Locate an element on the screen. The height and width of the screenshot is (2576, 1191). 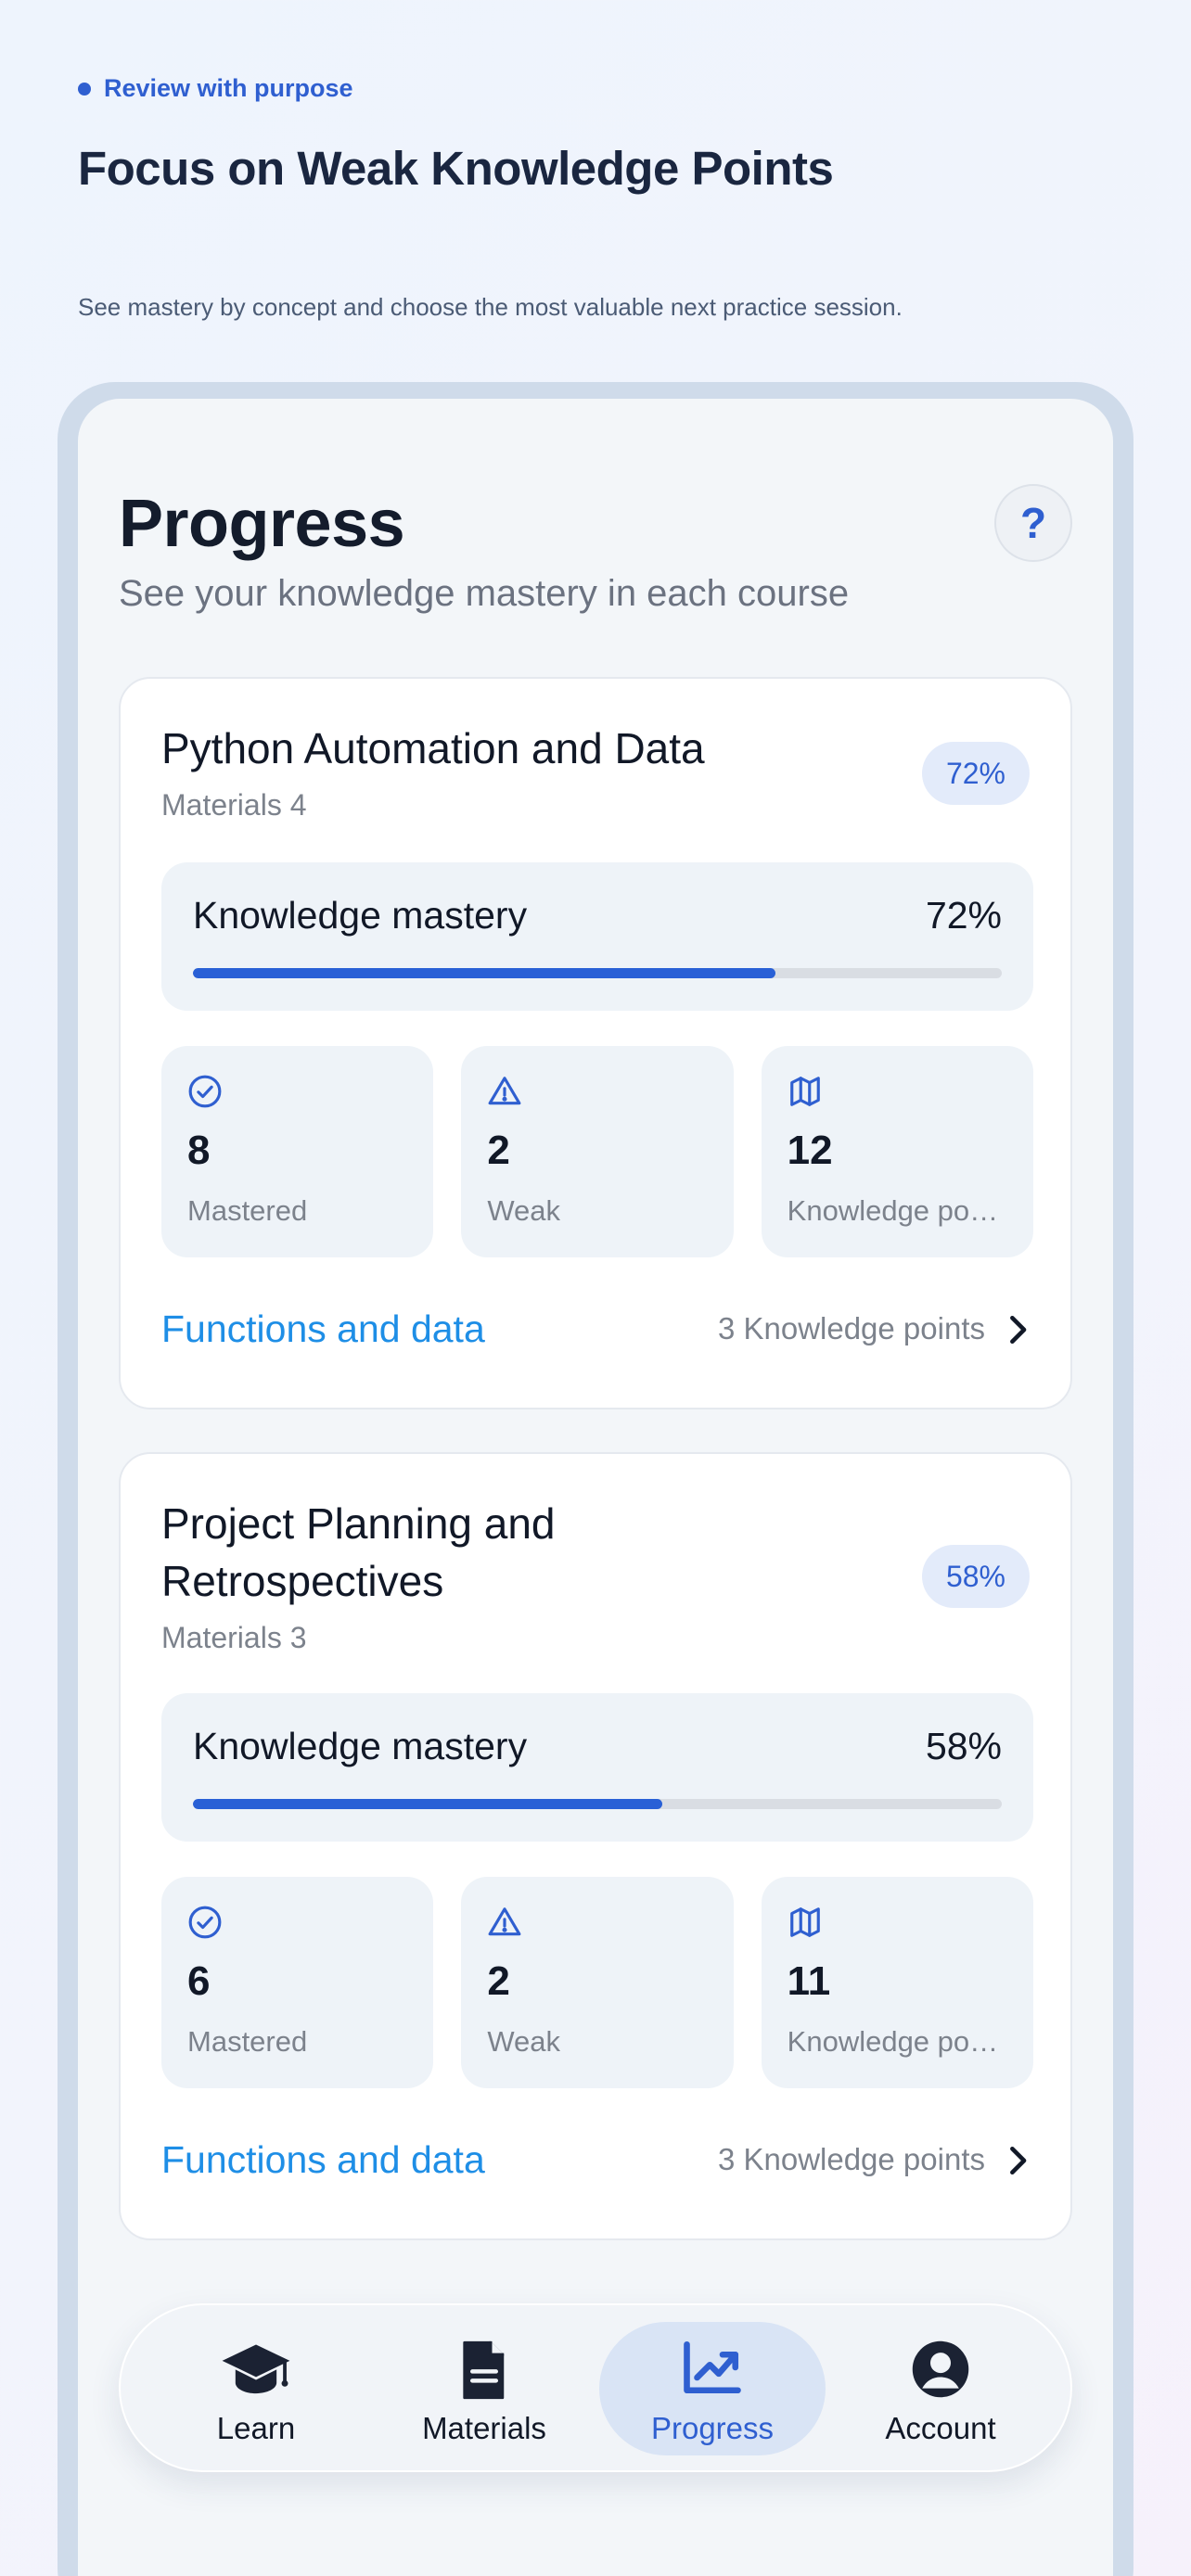
question-mark-icon: ? is located at coordinates (1033, 523).